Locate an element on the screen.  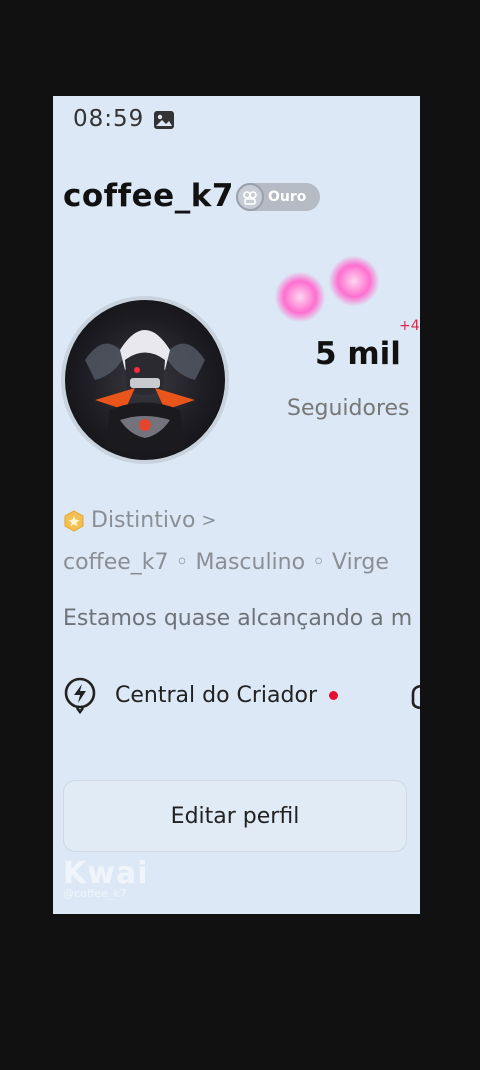
hexagon-badge-icon is located at coordinates (74, 520).